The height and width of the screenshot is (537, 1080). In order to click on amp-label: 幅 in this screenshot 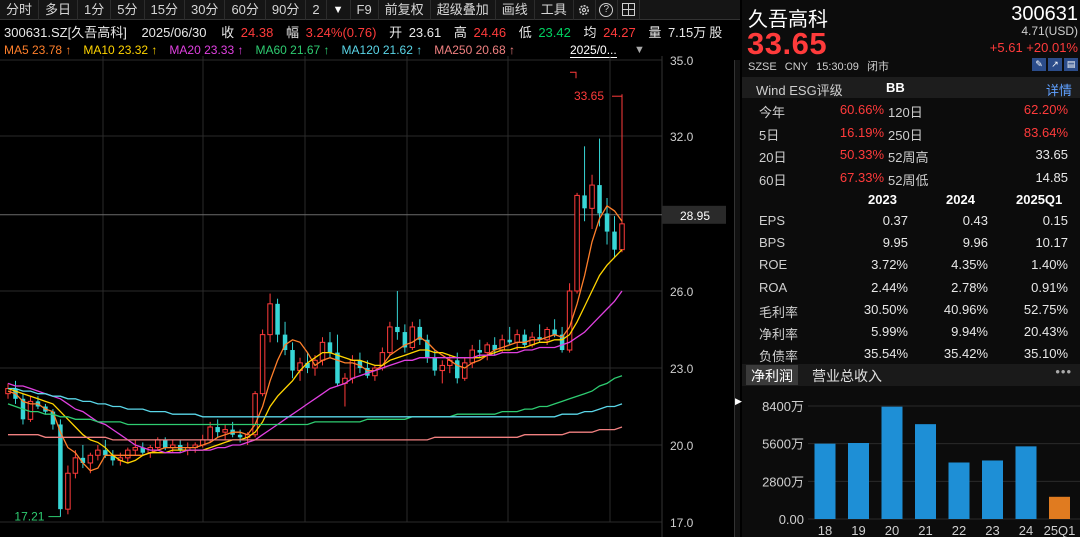, I will do `click(292, 32)`.